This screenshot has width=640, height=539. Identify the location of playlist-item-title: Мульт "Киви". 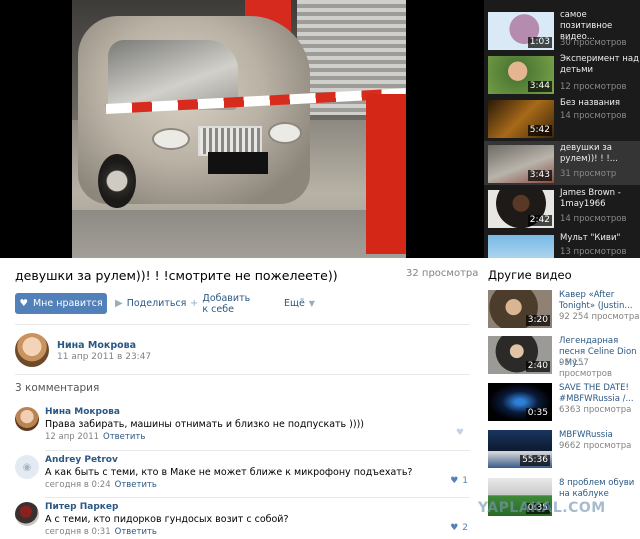
(590, 238).